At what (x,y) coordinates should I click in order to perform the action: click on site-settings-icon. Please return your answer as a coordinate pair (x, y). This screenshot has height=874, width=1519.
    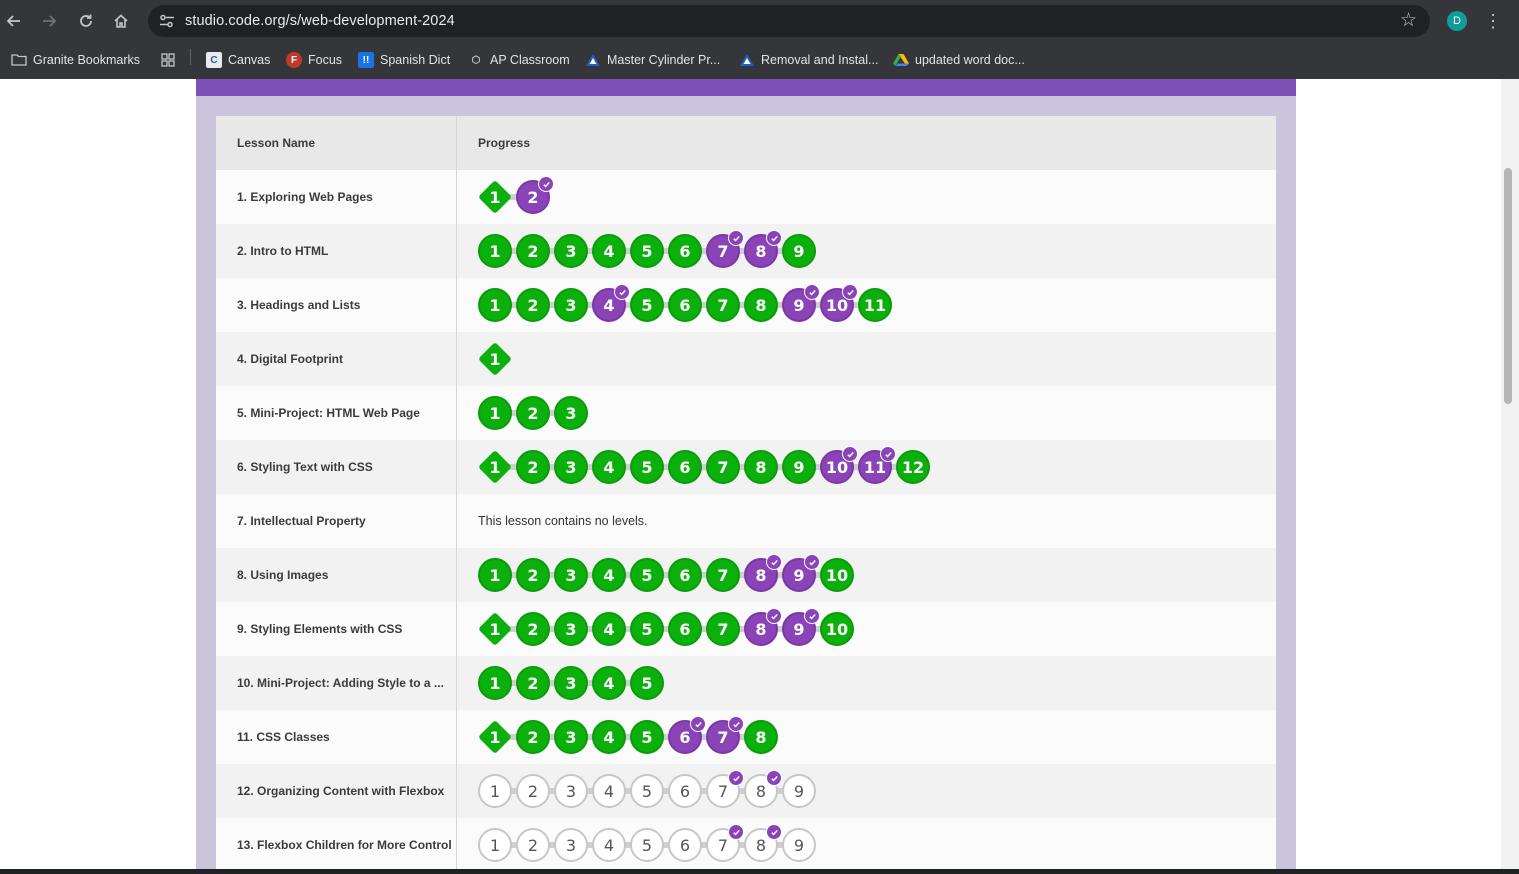
    Looking at the image, I should click on (167, 21).